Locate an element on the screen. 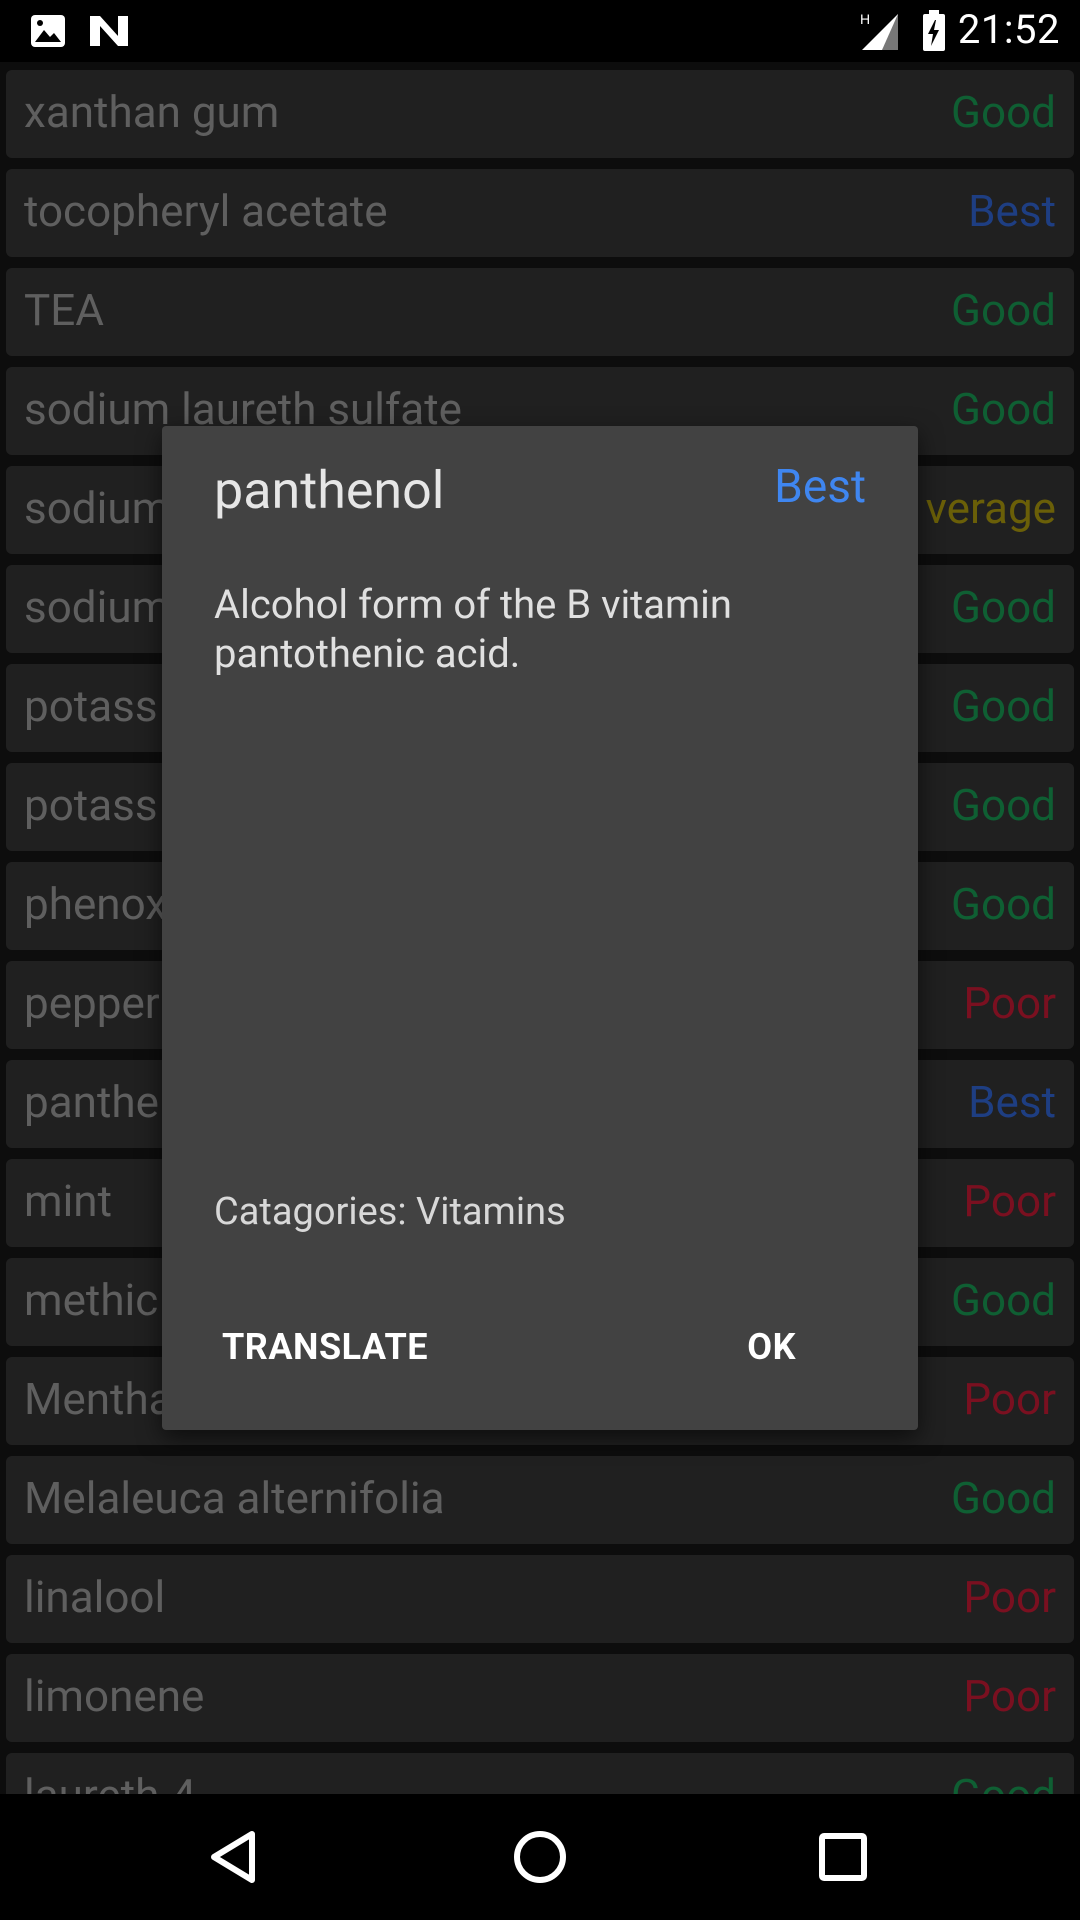  ingredient-rating: verage is located at coordinates (990, 508).